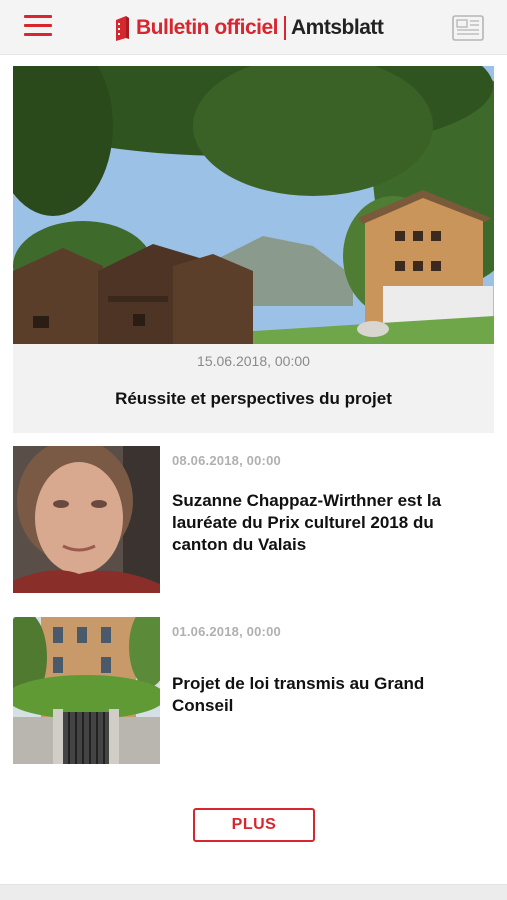 The width and height of the screenshot is (507, 900). What do you see at coordinates (253, 361) in the screenshot?
I see `featured-date: 15.06.2018, 00:00` at bounding box center [253, 361].